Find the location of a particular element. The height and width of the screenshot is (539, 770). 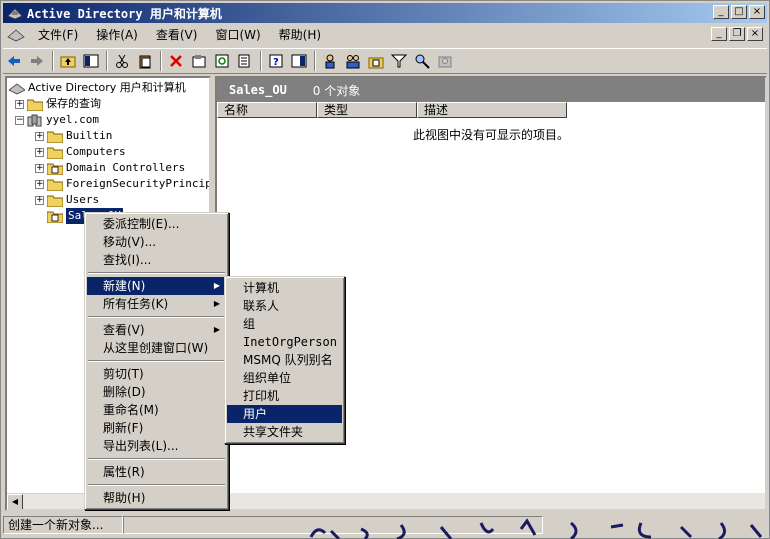

export-list-button is located at coordinates (245, 61).